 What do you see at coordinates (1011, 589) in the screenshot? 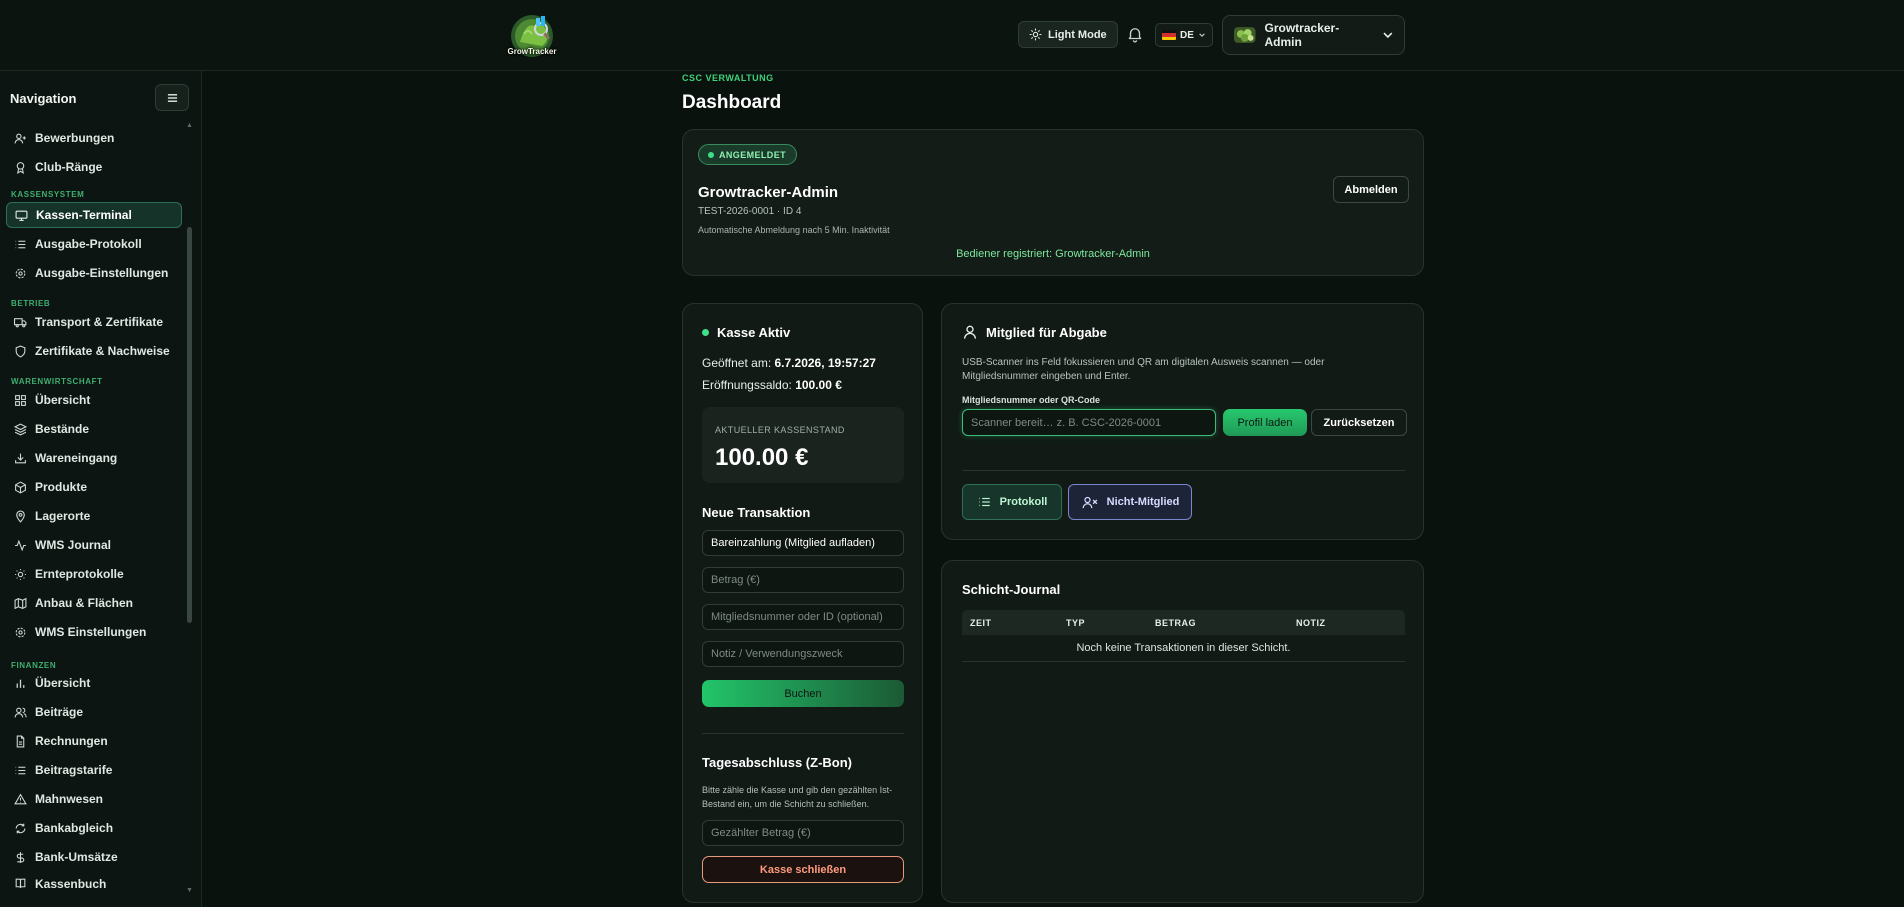
I see `shift-journal-title: Schicht-Journal` at bounding box center [1011, 589].